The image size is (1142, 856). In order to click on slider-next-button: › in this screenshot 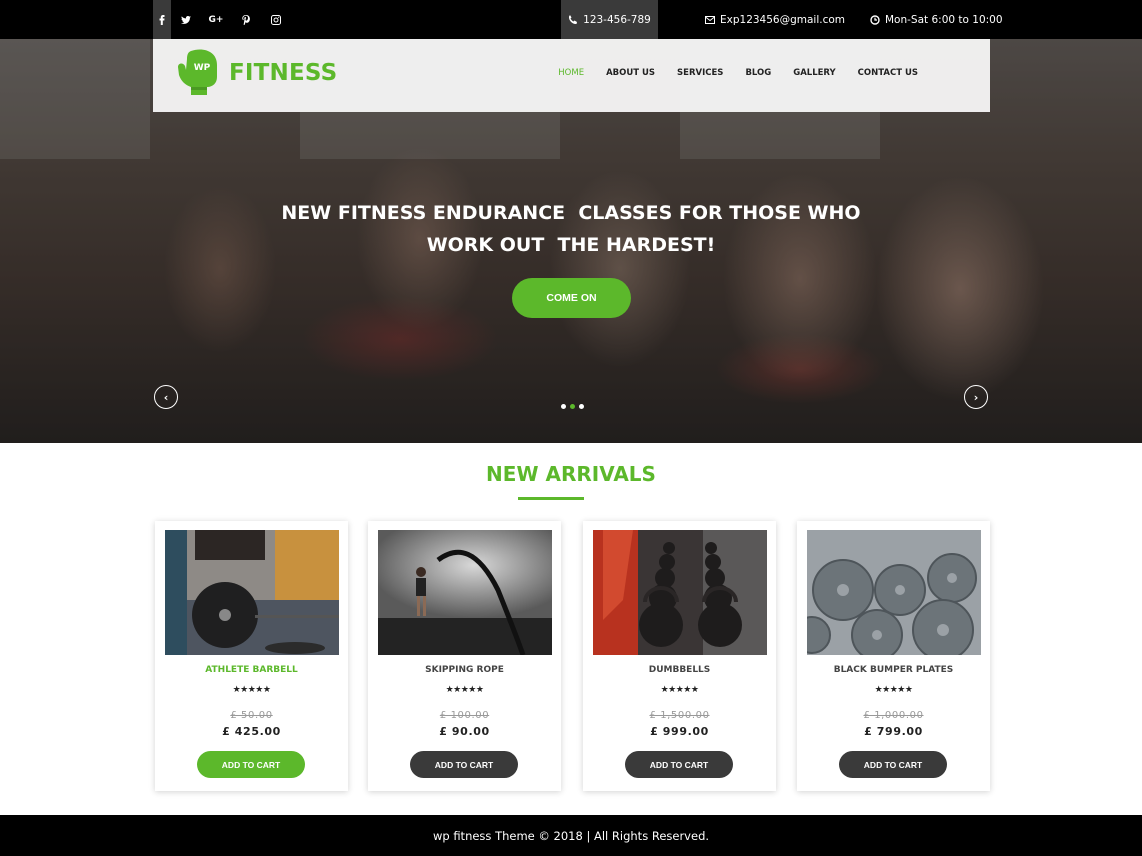, I will do `click(976, 397)`.